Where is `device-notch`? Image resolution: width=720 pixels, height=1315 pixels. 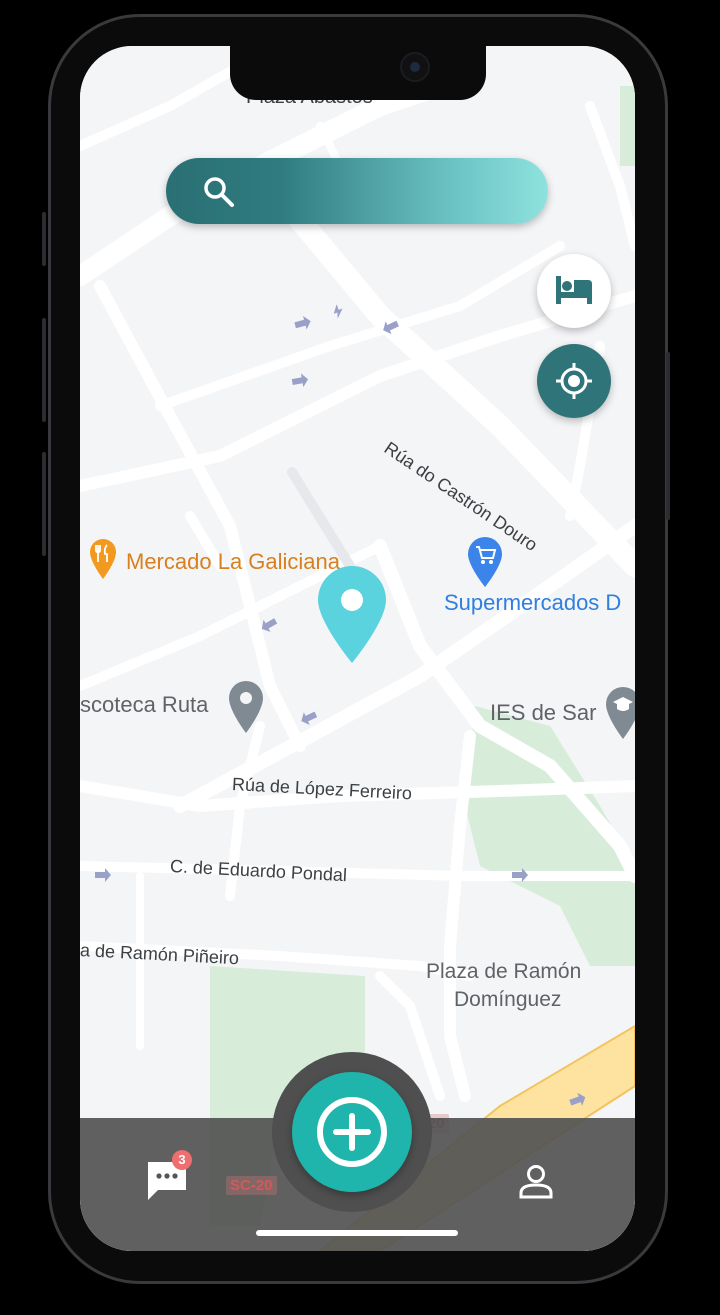 device-notch is located at coordinates (358, 73).